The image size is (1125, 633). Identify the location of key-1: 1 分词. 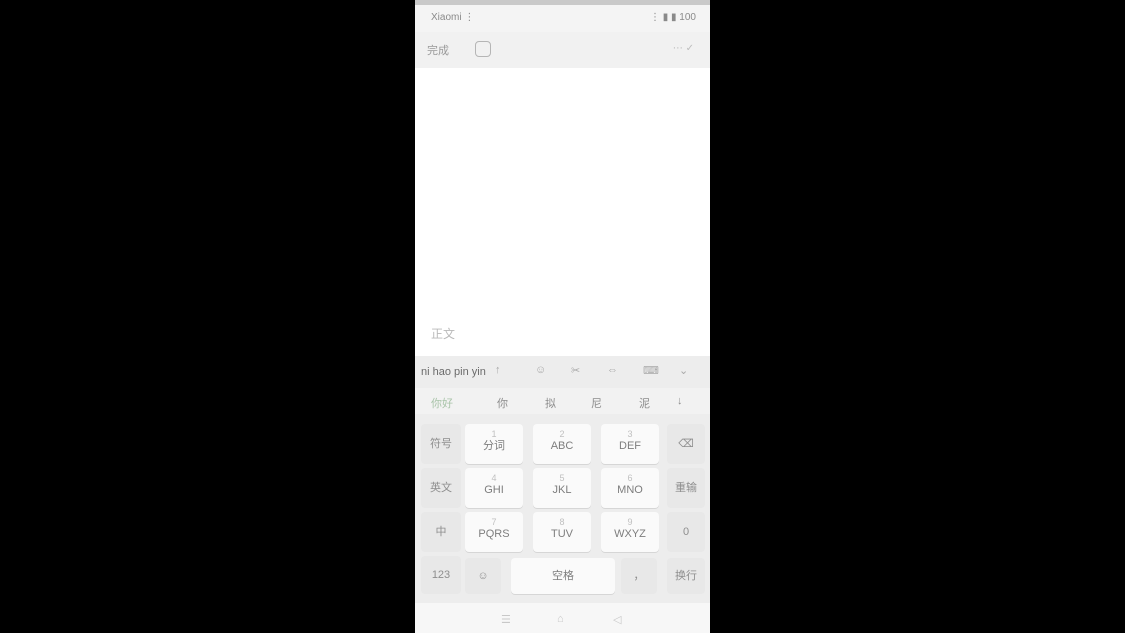
(494, 444).